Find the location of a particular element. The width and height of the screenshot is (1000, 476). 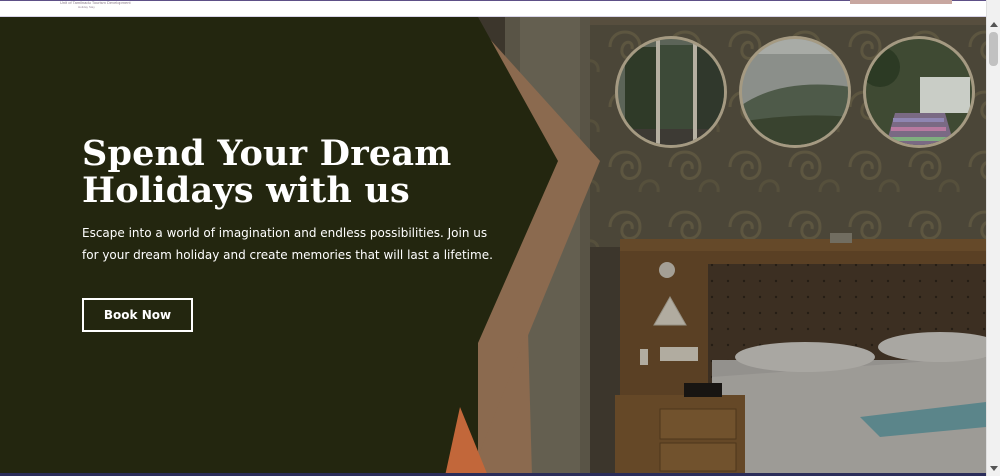

logo-subtext: Holiday Stay is located at coordinates (86, 7).